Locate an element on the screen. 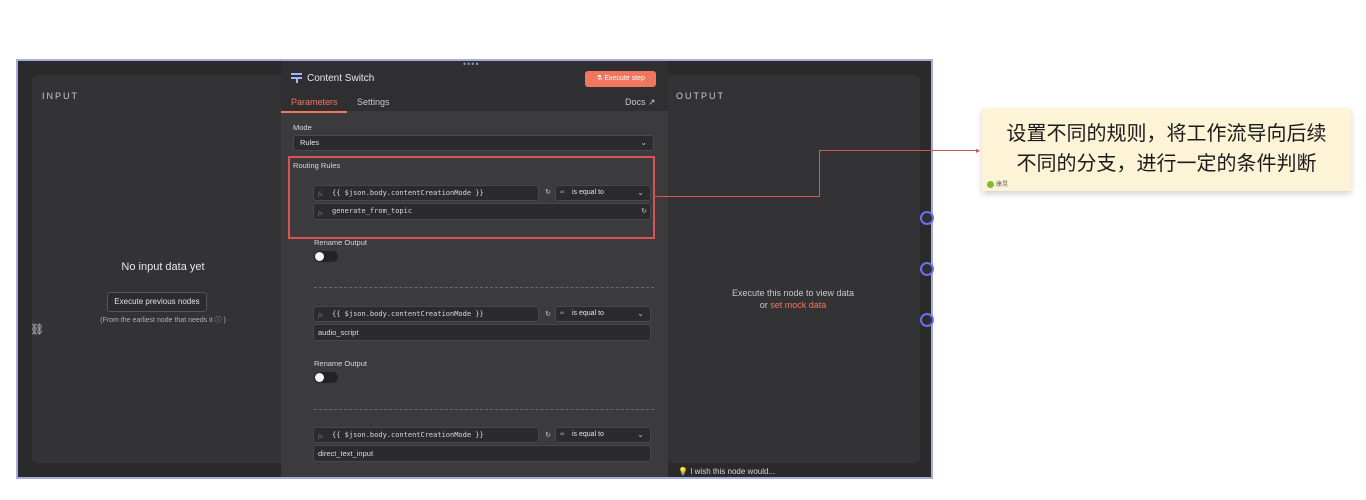 This screenshot has height=500, width=1366. drag-handle: •••• is located at coordinates (471, 64).